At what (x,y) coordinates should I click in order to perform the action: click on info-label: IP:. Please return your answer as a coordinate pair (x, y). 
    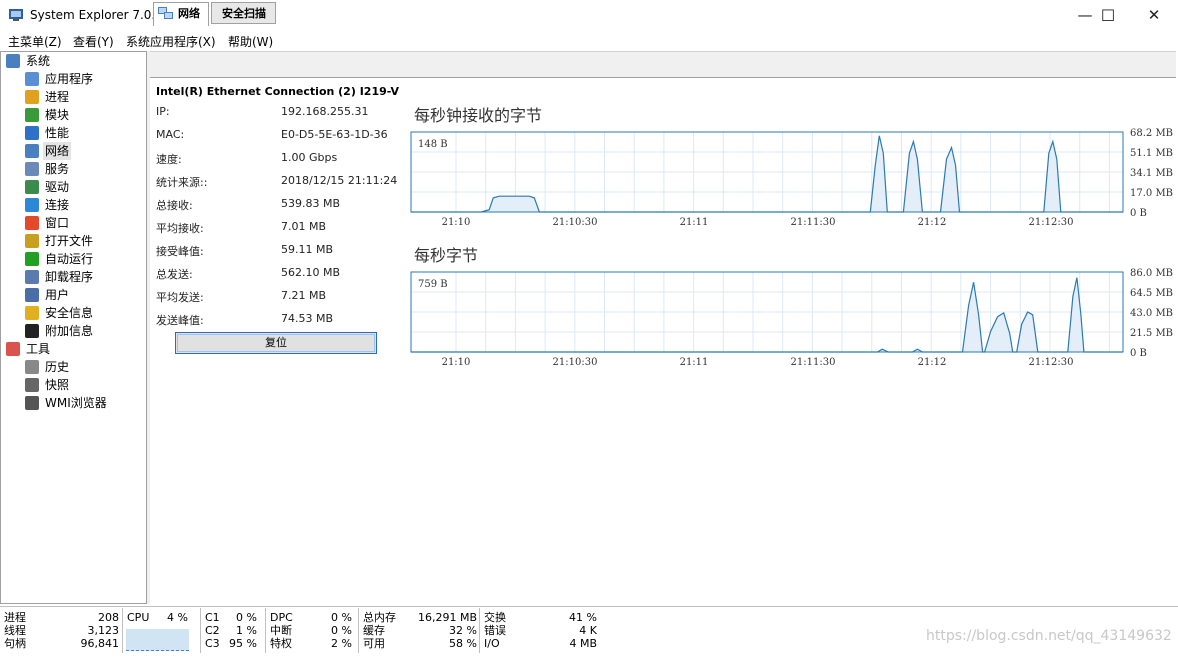
    Looking at the image, I should click on (163, 111).